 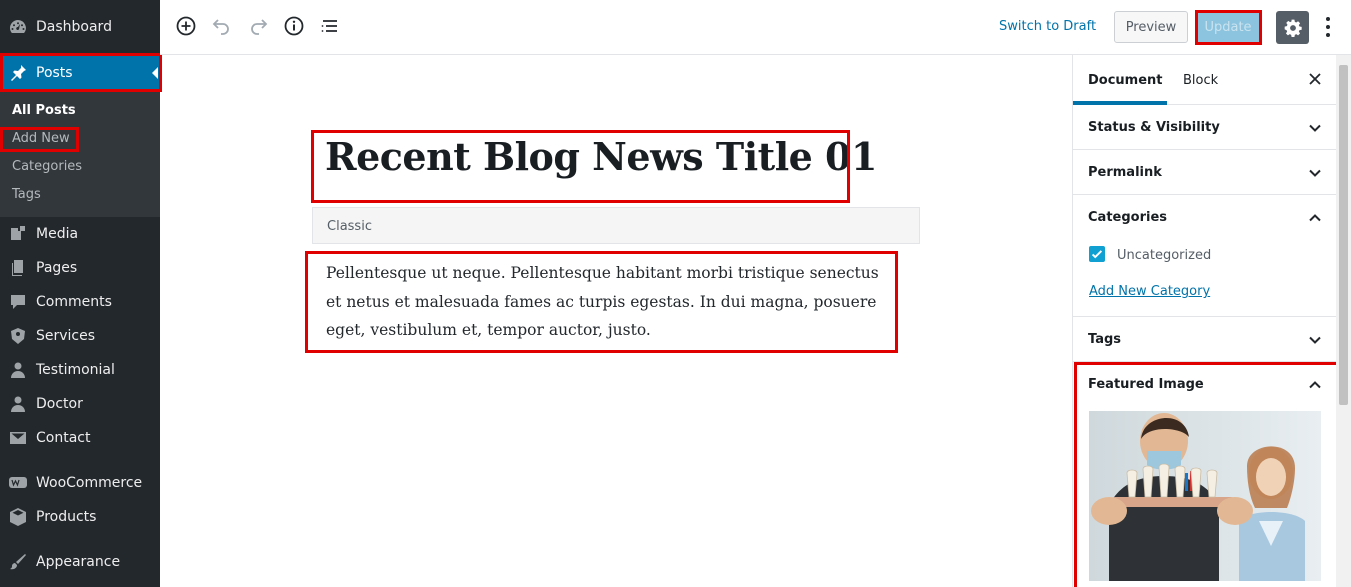 I want to click on dashboard-icon, so click(x=18, y=27).